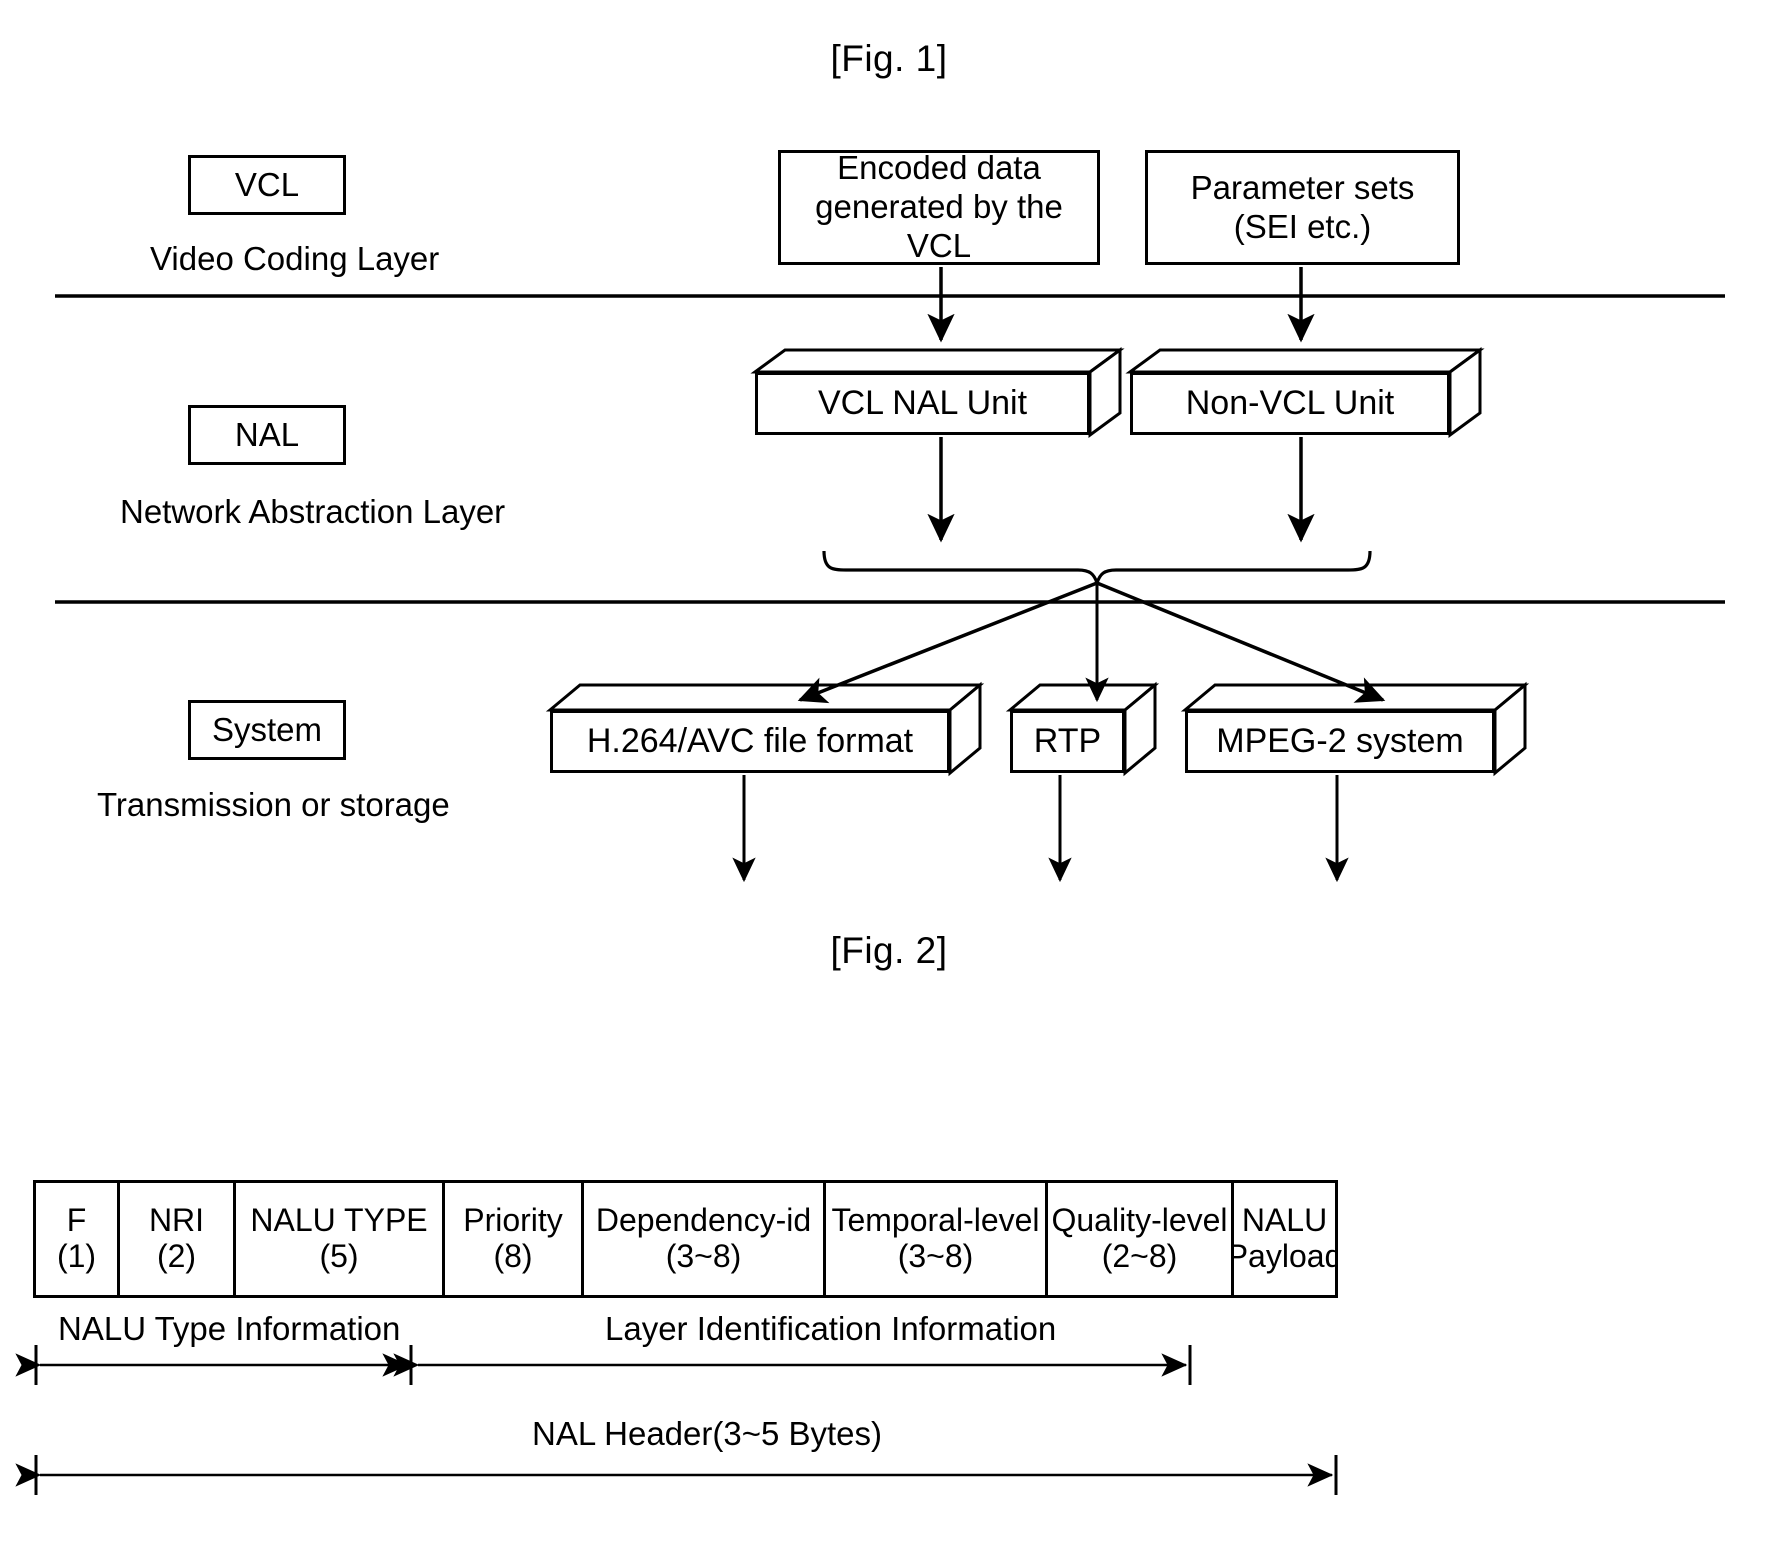 The image size is (1778, 1558). Describe the element at coordinates (295, 258) in the screenshot. I see `vcl-layer-name: Video Coding Layer` at that location.